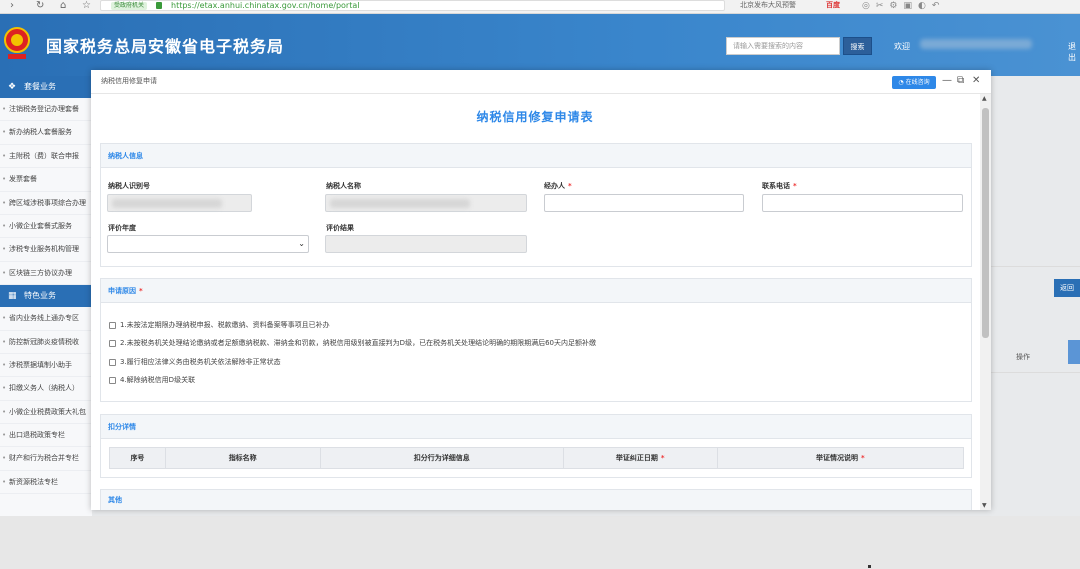  I want to click on site-search-input: 请输入需要搜索的内容, so click(783, 46).